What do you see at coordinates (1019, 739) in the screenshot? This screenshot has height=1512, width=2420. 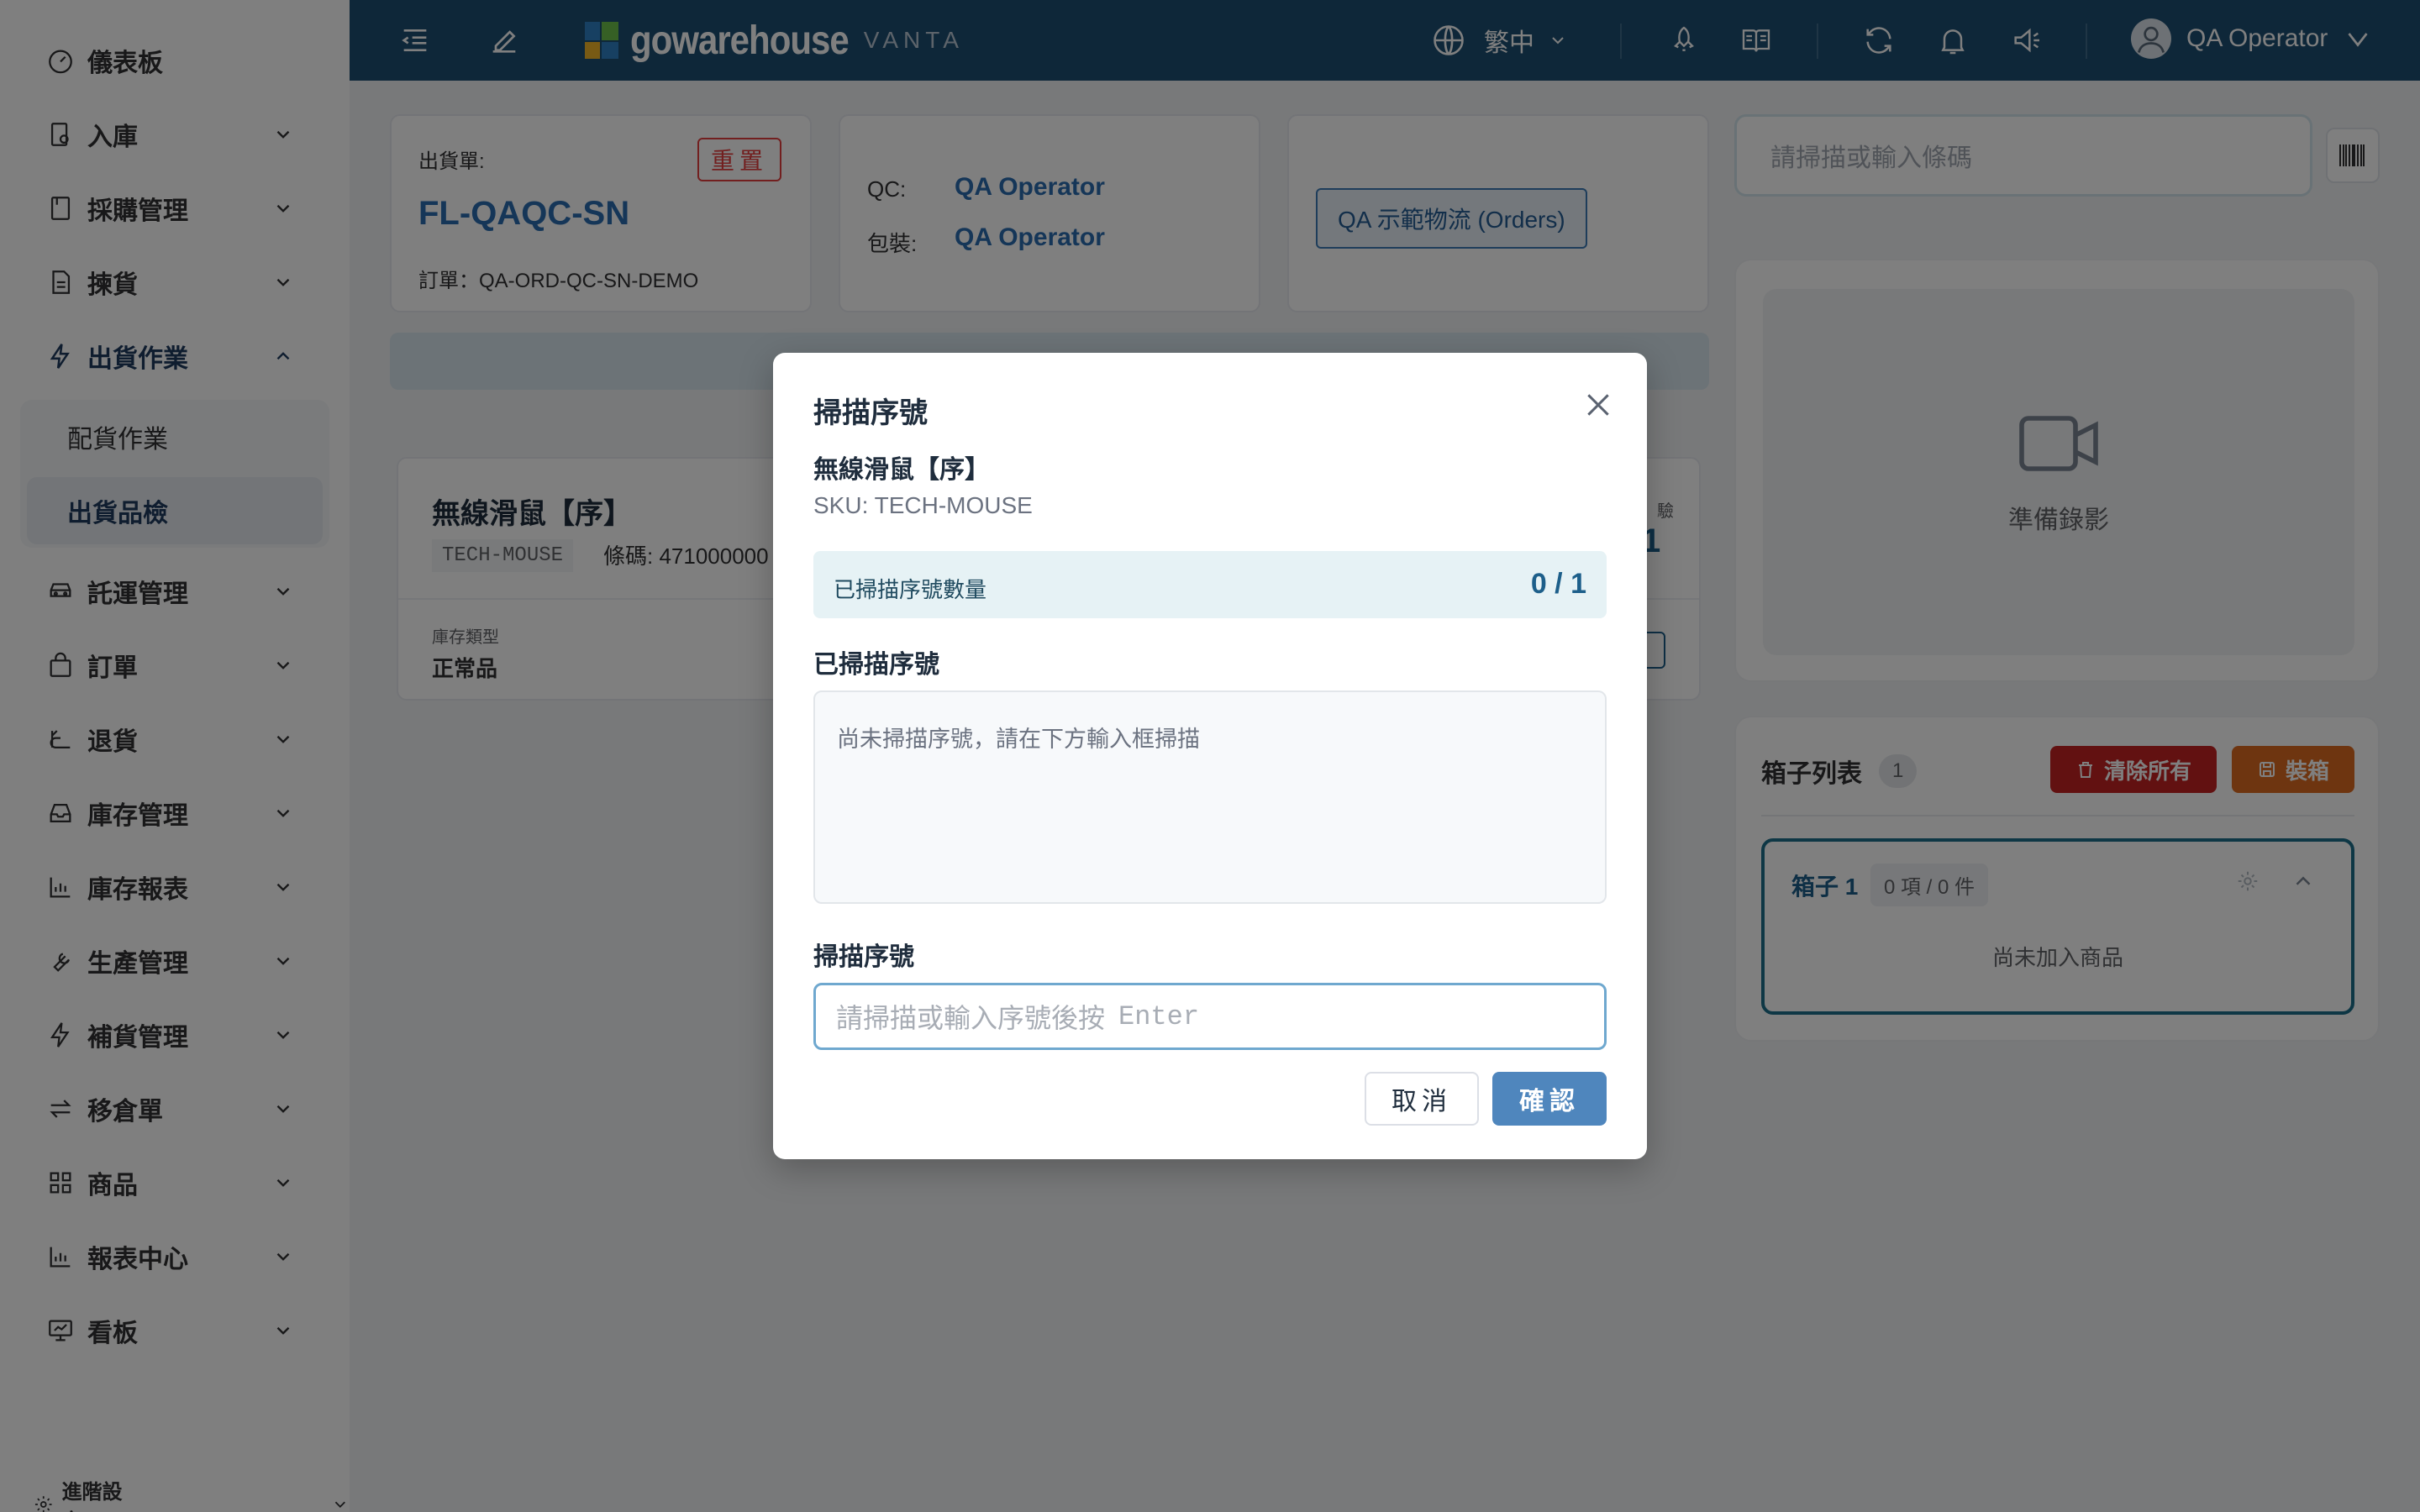 I see `scanned-serials-empty: 尚未掃描序號，請在下方輸入框掃描` at bounding box center [1019, 739].